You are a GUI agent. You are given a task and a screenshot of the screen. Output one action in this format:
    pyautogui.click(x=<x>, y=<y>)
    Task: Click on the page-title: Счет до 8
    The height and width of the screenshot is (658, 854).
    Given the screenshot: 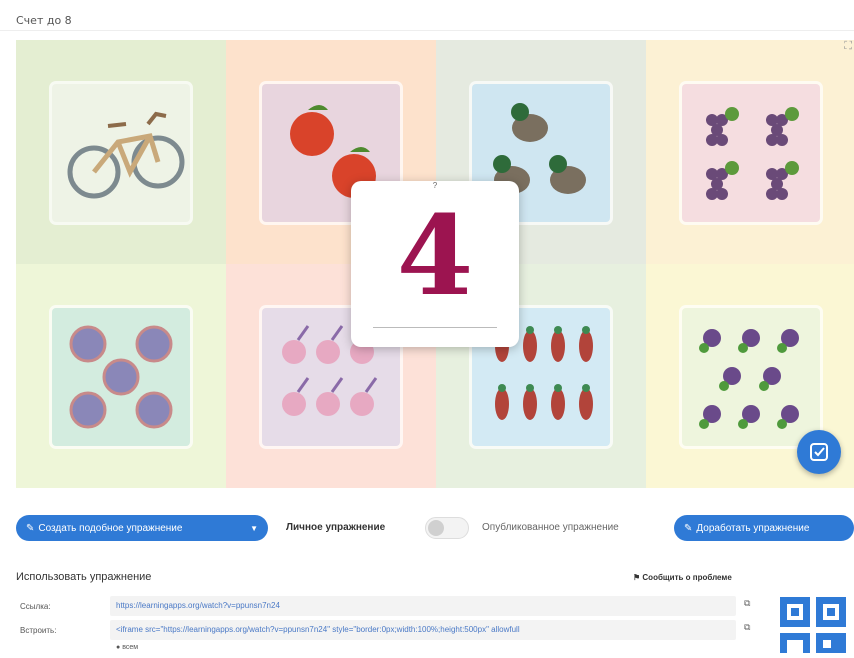 What is the action you would take?
    pyautogui.click(x=44, y=20)
    